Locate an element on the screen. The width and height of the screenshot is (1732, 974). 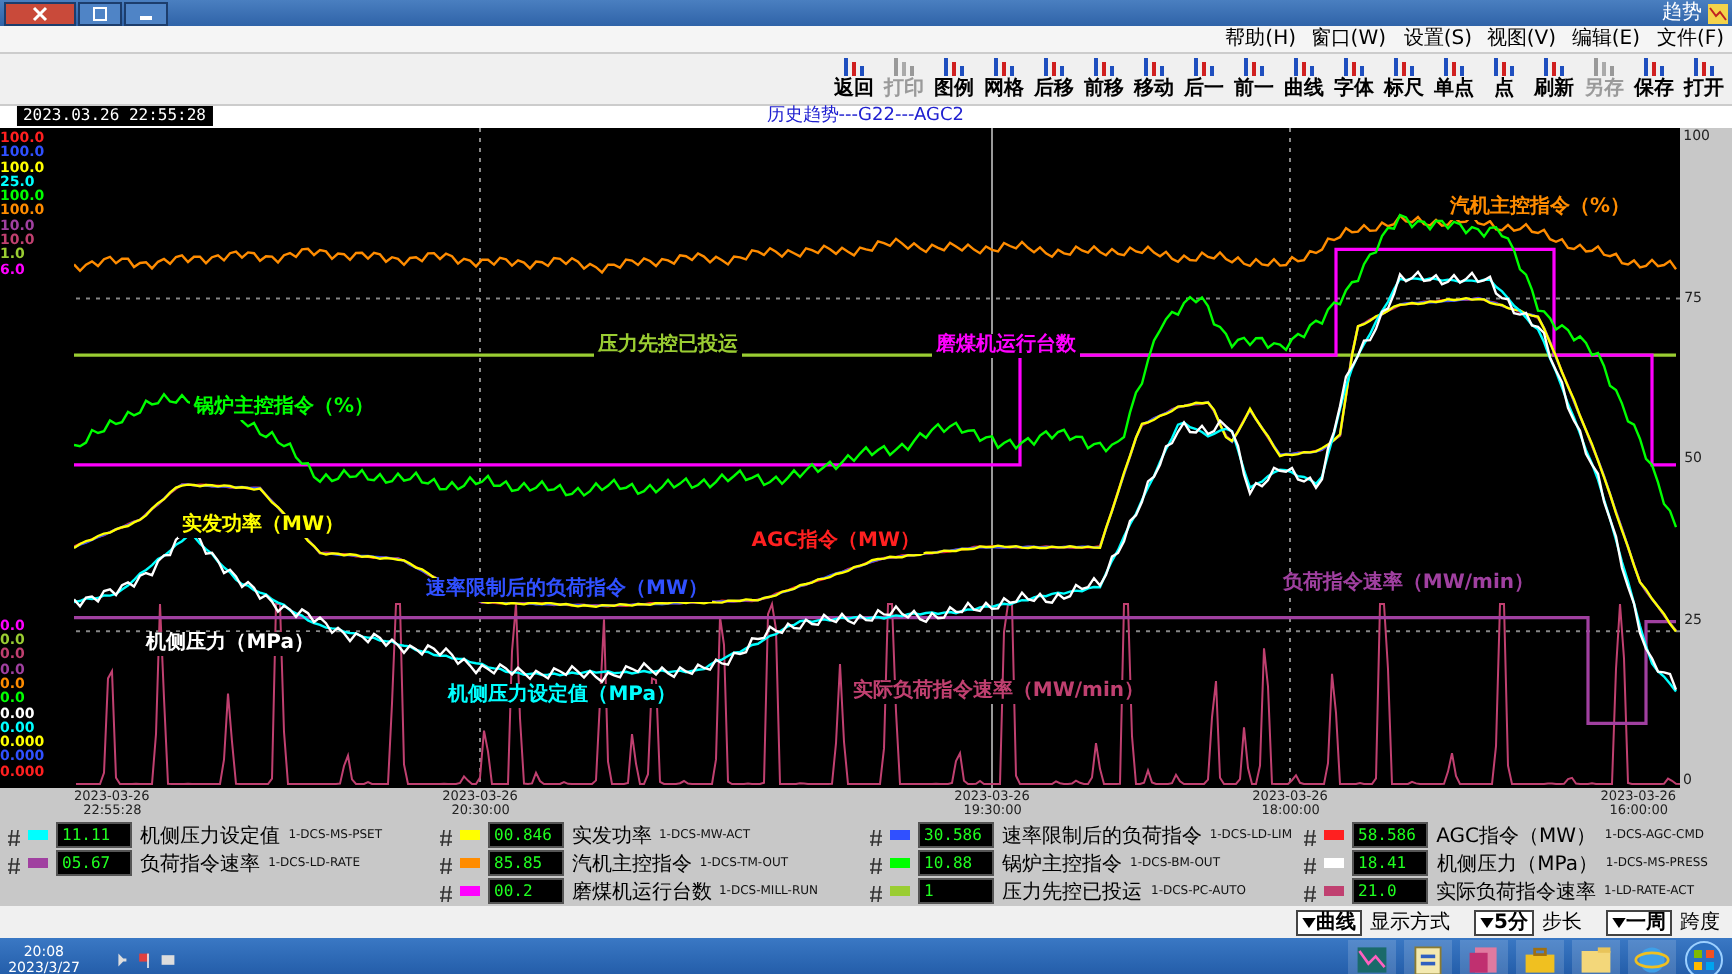
dropdown: 一周 is located at coordinates (1639, 922).